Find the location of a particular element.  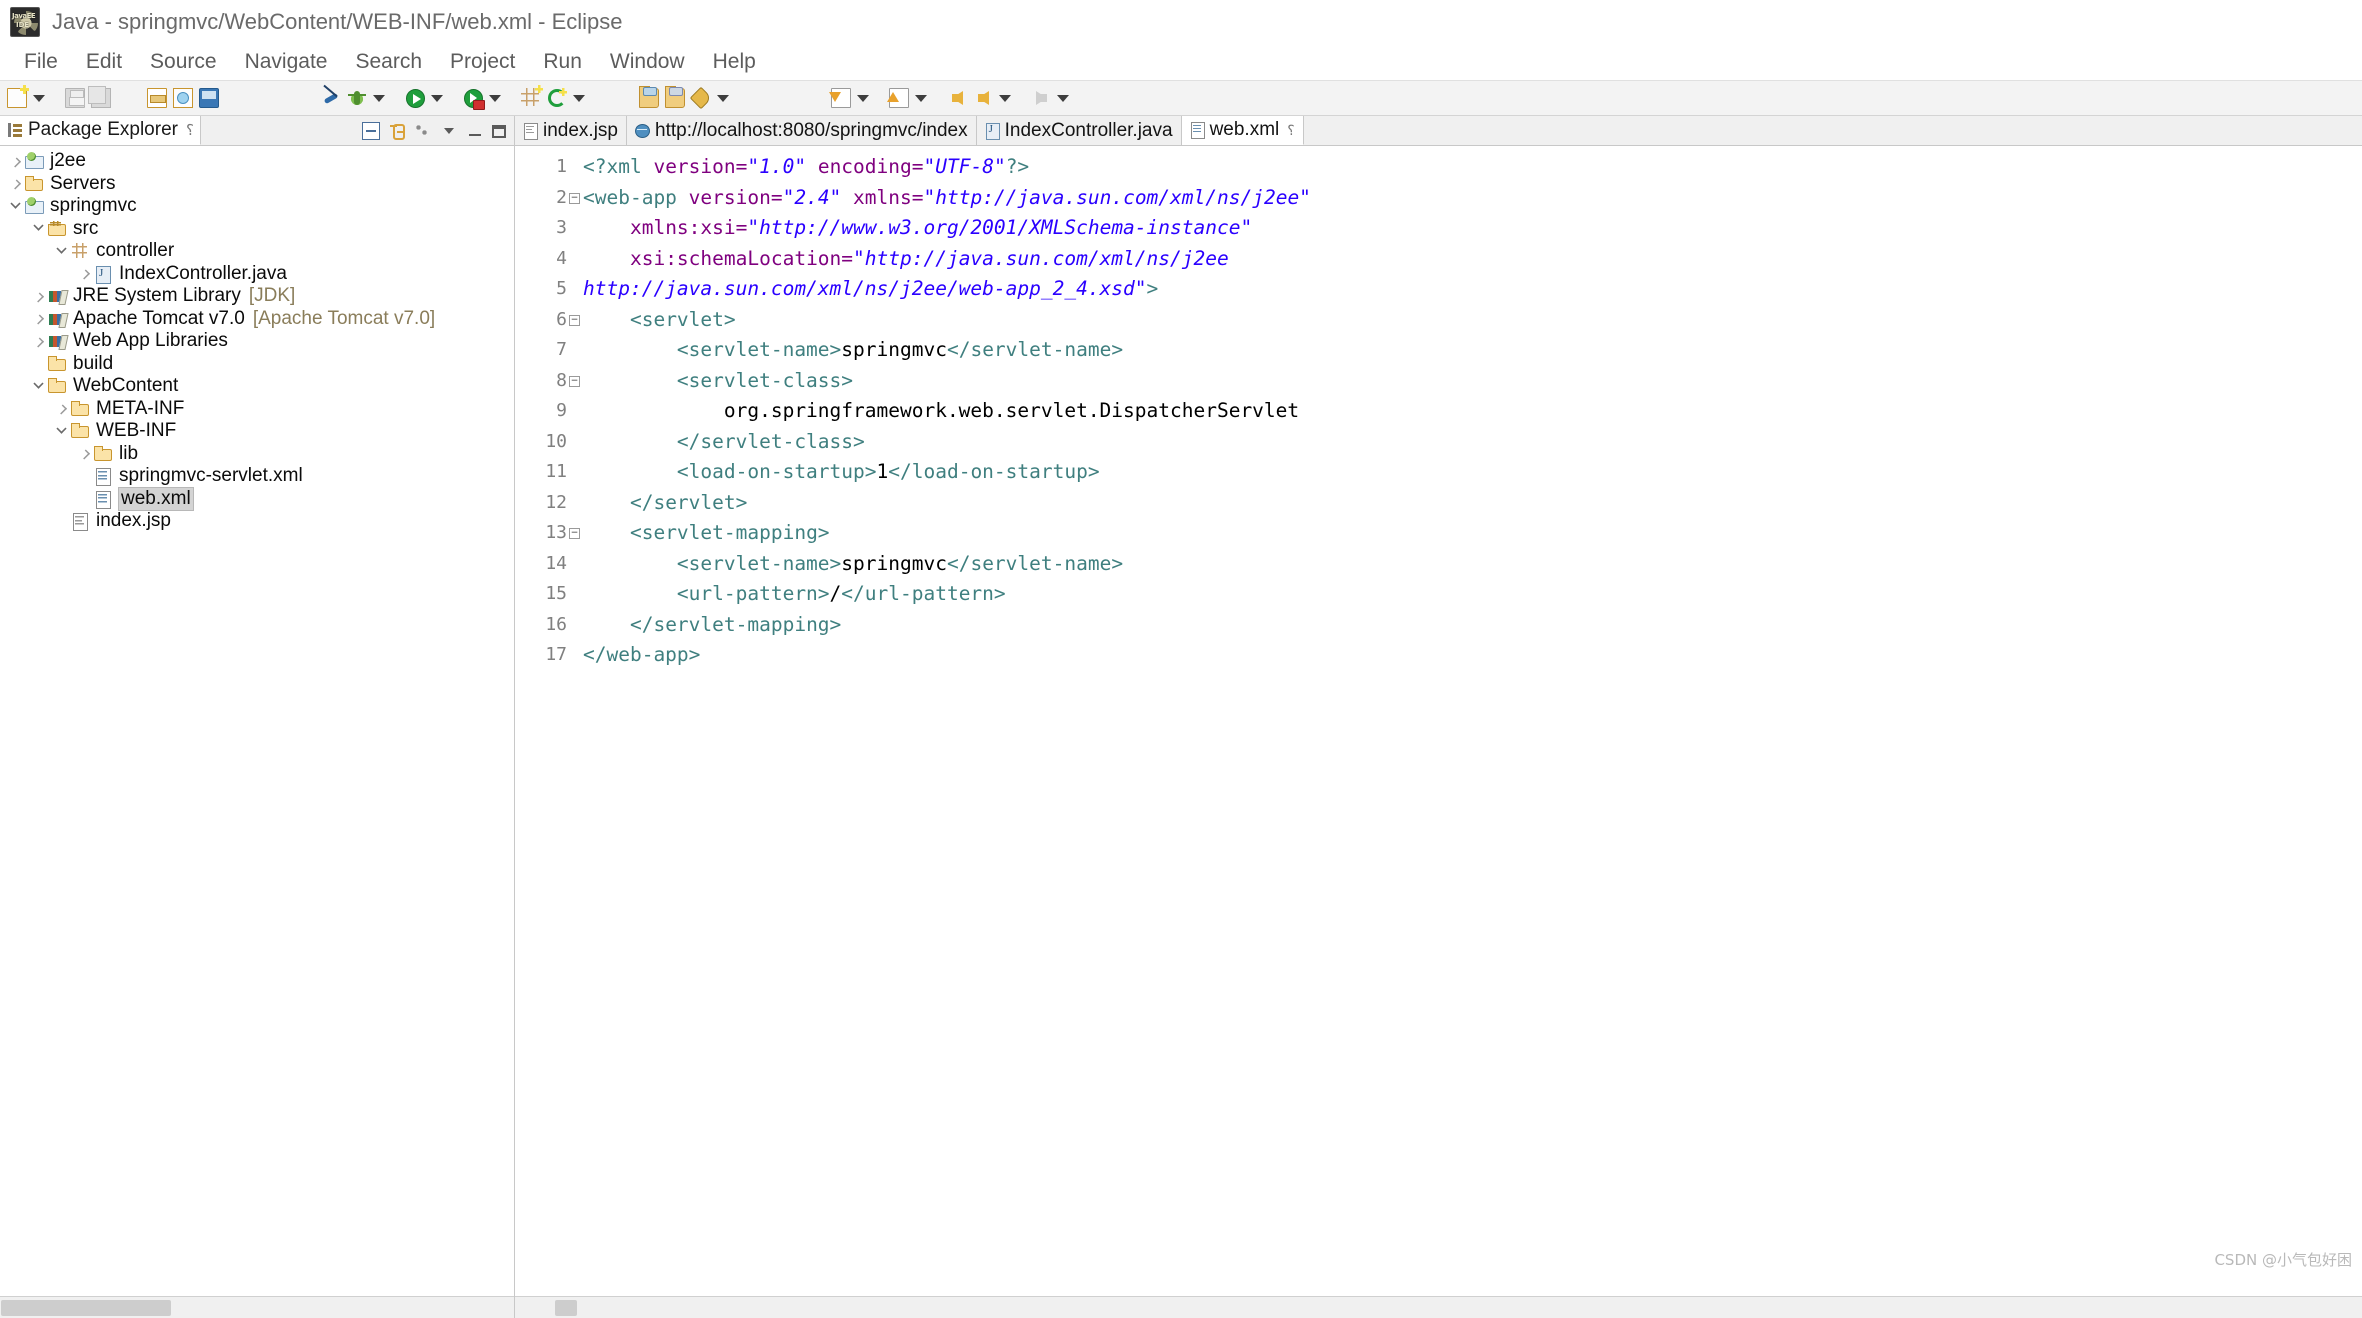

tree-item-web-app-libraries: Web App Libraries is located at coordinates (257, 341).